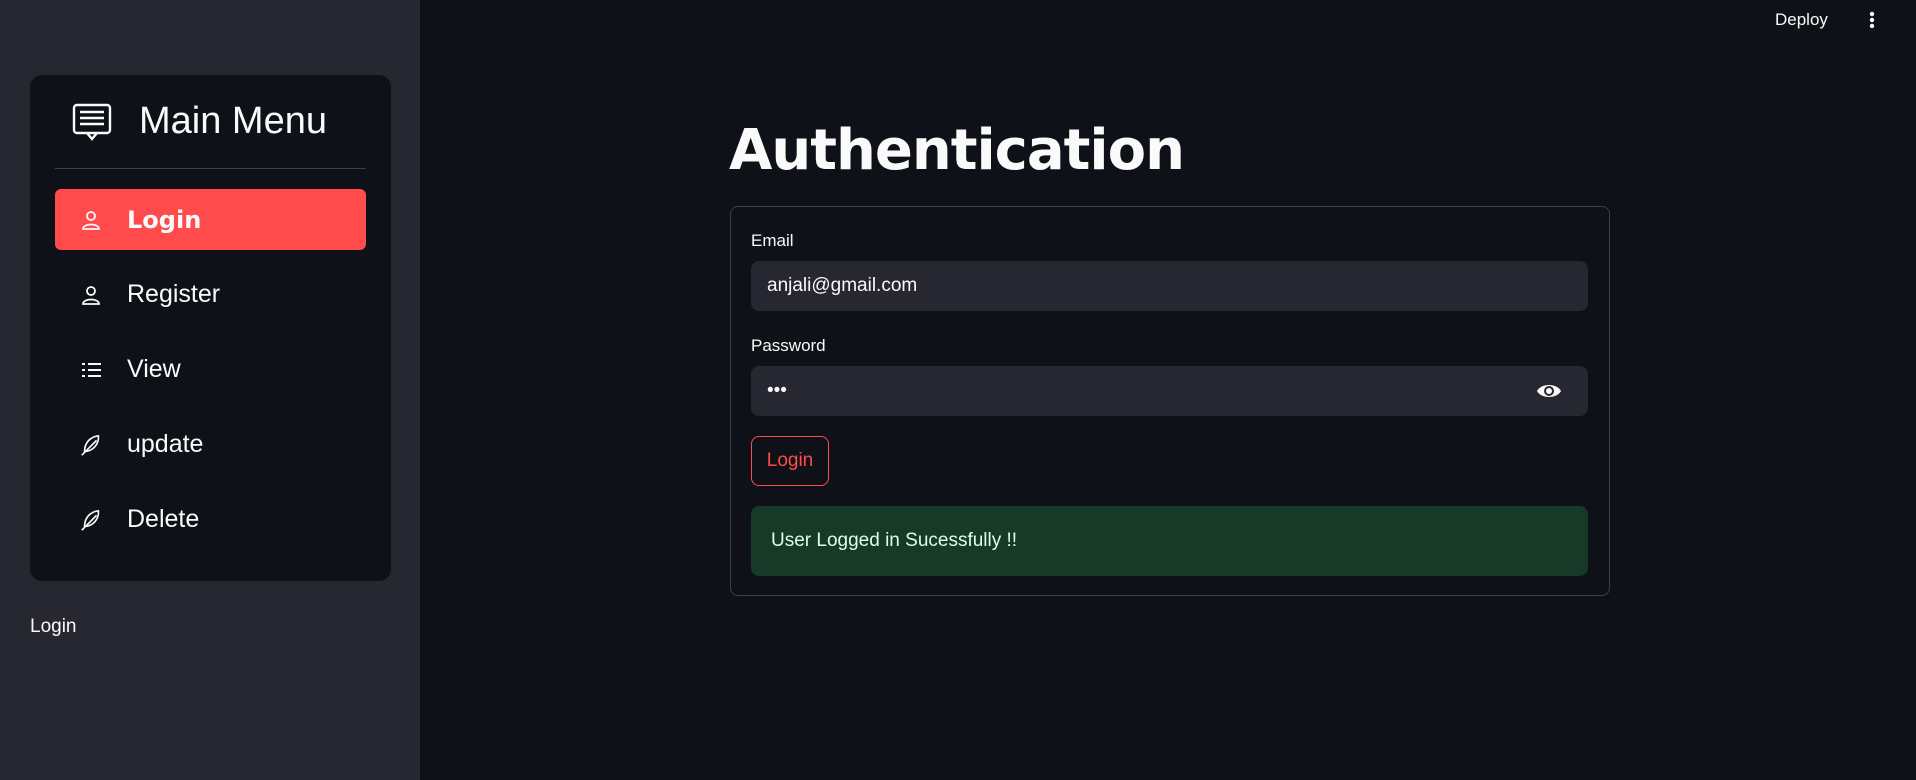 The image size is (1916, 780). What do you see at coordinates (788, 345) in the screenshot?
I see `password-label: Password` at bounding box center [788, 345].